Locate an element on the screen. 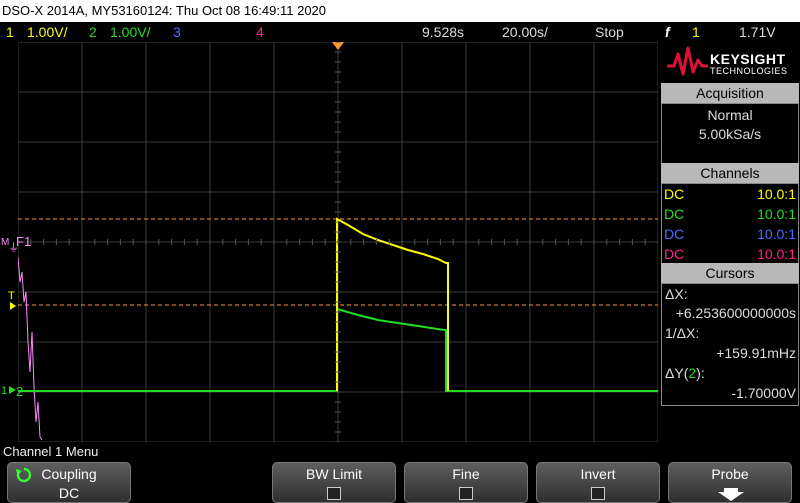 Image resolution: width=800 pixels, height=503 pixels. delta-x-value: +6.253600000000s is located at coordinates (735, 313).